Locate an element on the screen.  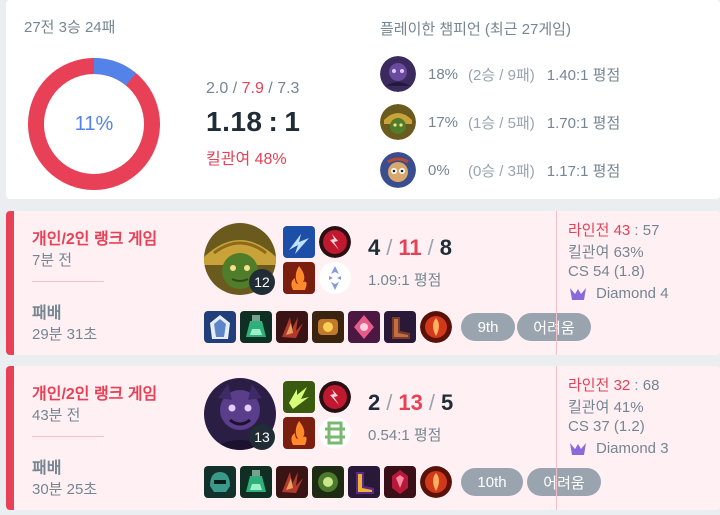
resolve-secondary-rune-icon is located at coordinates (335, 433).